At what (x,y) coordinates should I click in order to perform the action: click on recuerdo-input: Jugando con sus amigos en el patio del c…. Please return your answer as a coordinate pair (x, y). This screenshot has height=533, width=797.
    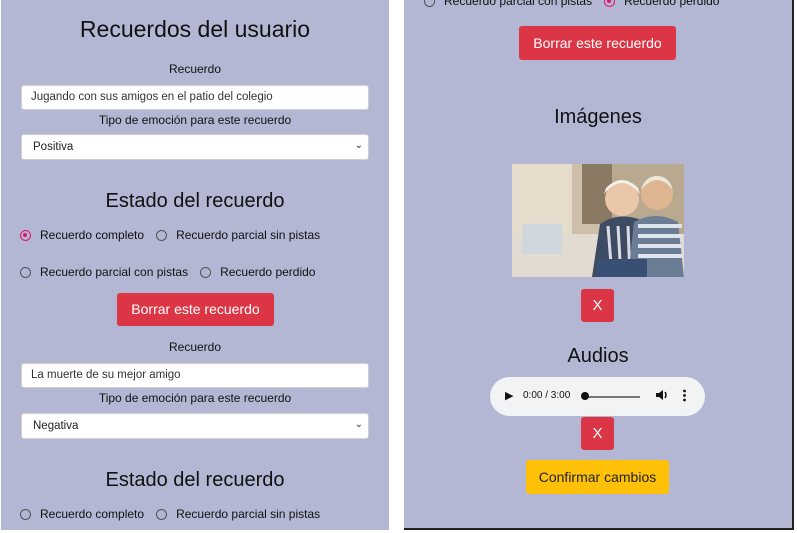
    Looking at the image, I should click on (195, 97).